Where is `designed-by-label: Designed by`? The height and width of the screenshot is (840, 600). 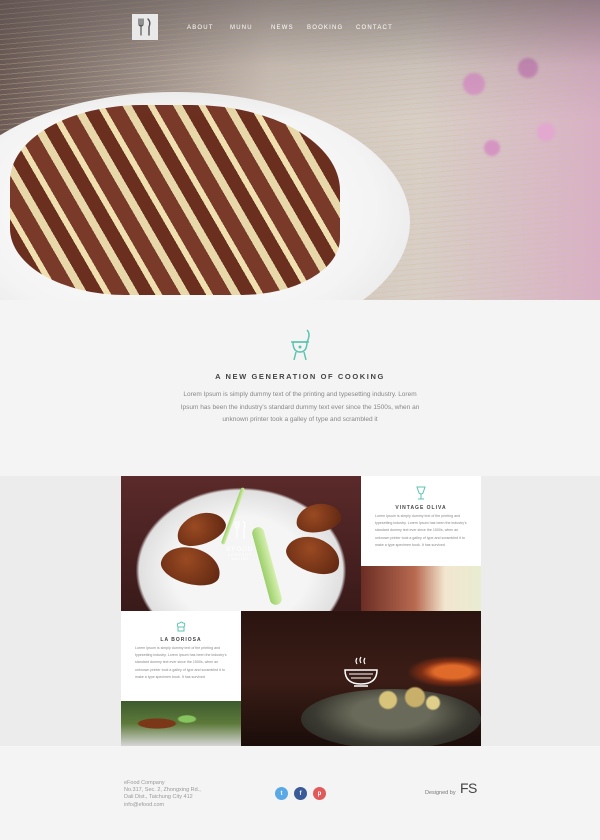 designed-by-label: Designed by is located at coordinates (440, 793).